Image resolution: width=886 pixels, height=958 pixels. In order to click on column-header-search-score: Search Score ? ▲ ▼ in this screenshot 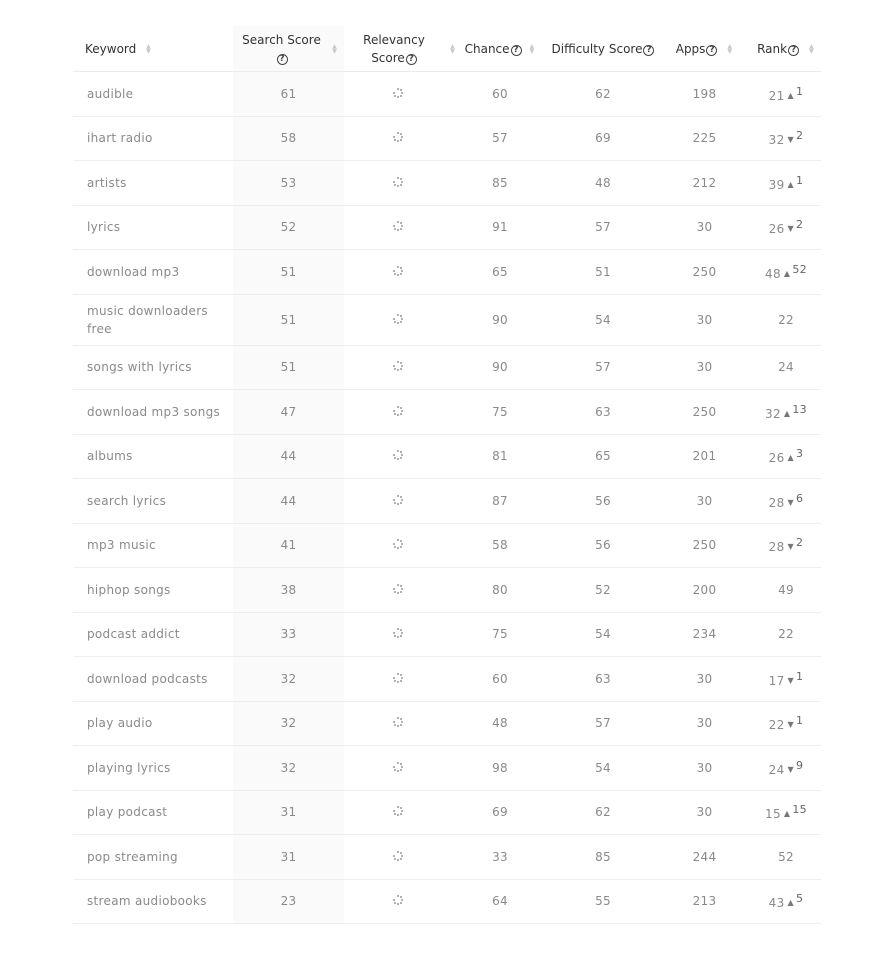, I will do `click(288, 49)`.